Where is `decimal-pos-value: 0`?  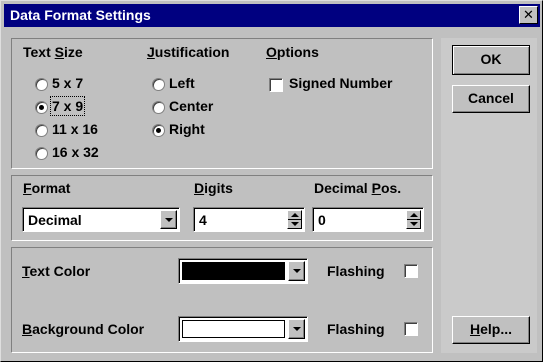 decimal-pos-value: 0 is located at coordinates (322, 220).